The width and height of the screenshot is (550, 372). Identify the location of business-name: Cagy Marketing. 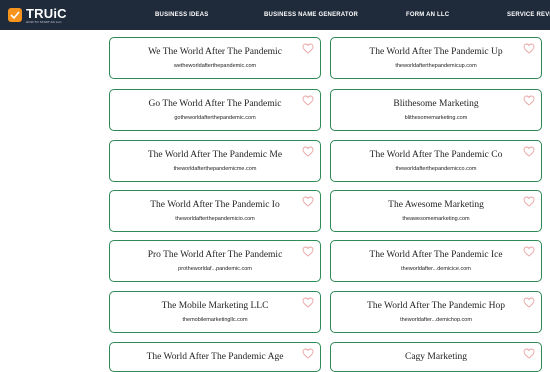
(435, 357).